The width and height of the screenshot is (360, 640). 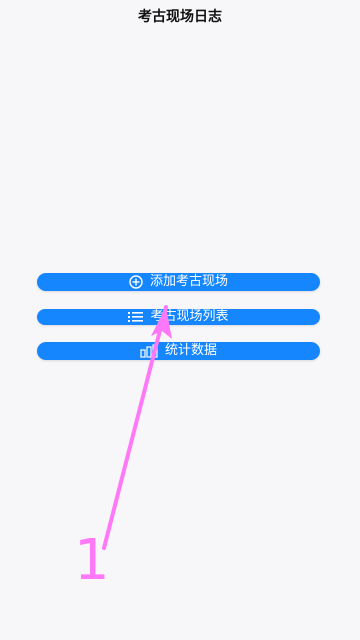 I want to click on page-title: 考古现场日志, so click(x=180, y=17).